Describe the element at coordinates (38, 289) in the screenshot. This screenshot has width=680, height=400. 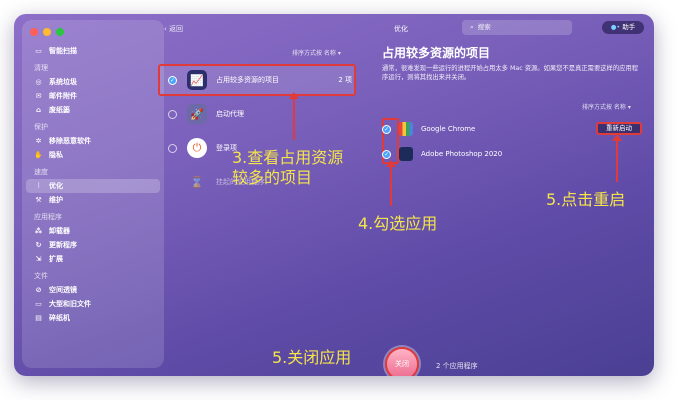
I see `lens-icon: ⊘` at that location.